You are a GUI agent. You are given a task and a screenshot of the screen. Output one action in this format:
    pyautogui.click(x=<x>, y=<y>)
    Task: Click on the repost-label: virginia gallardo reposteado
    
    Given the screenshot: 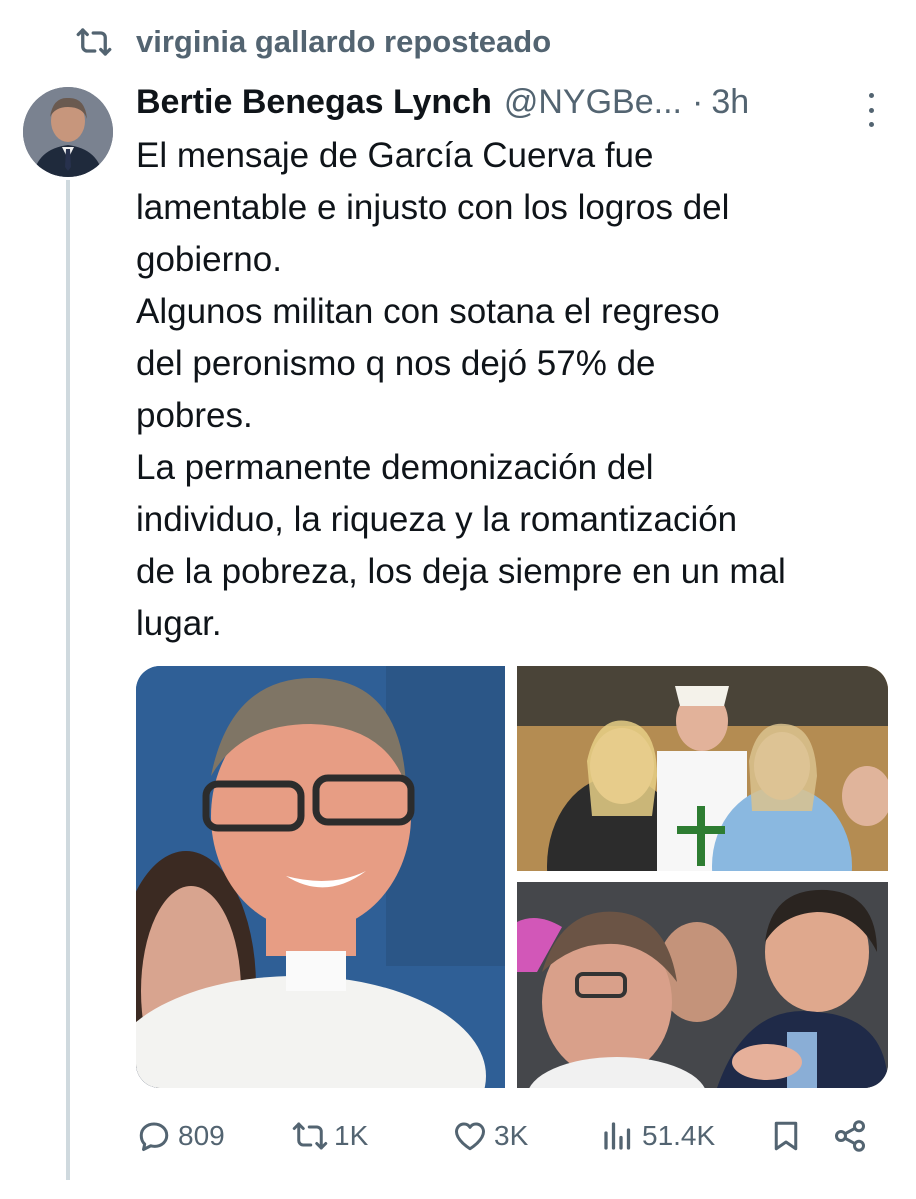 What is the action you would take?
    pyautogui.click(x=344, y=41)
    